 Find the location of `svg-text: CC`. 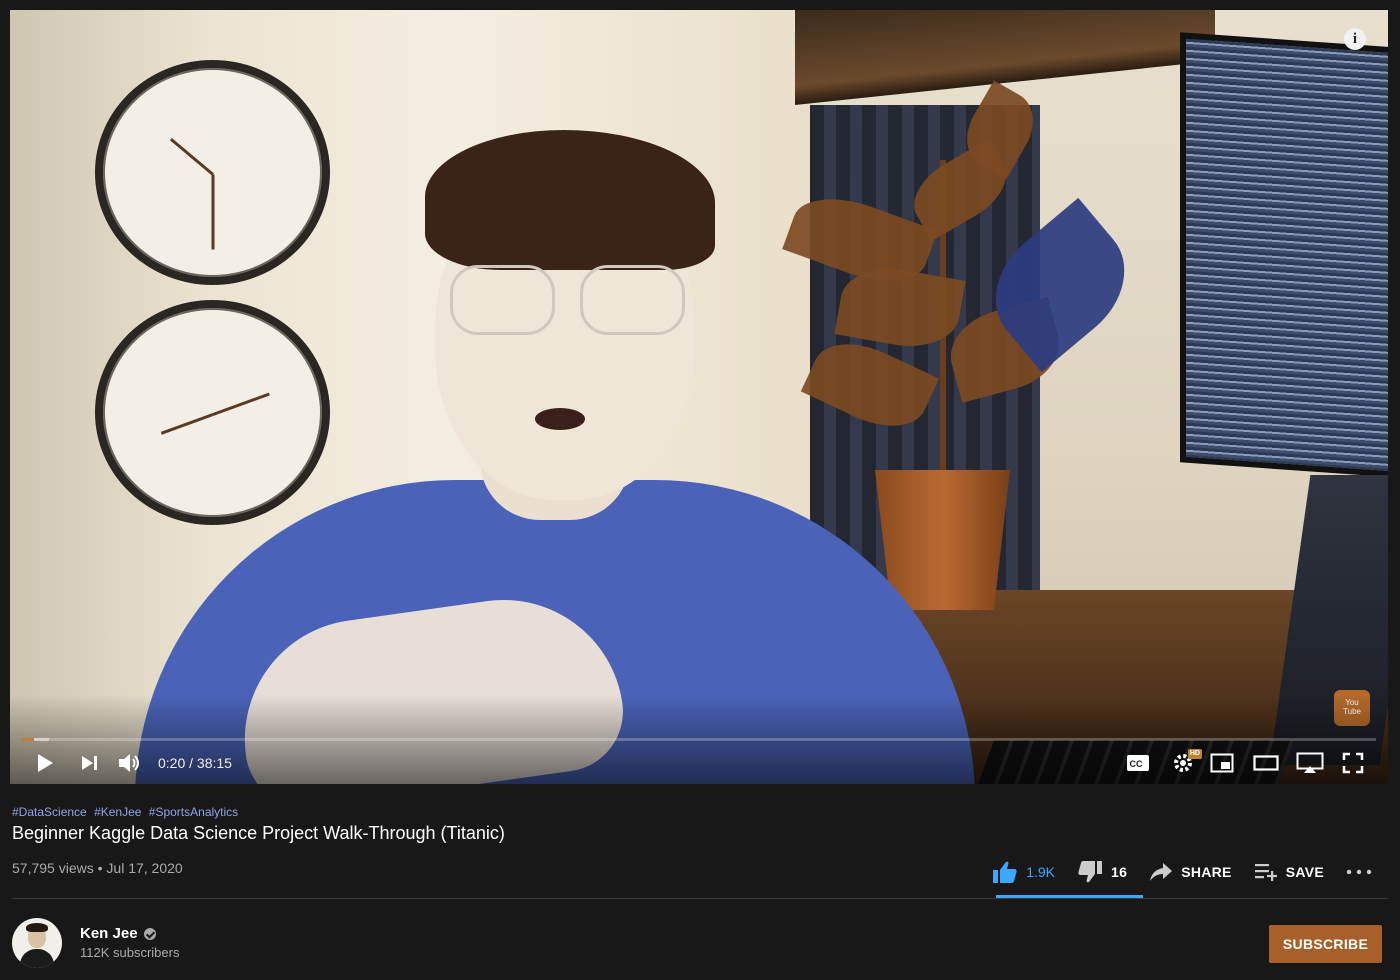

svg-text: CC is located at coordinates (1136, 764).